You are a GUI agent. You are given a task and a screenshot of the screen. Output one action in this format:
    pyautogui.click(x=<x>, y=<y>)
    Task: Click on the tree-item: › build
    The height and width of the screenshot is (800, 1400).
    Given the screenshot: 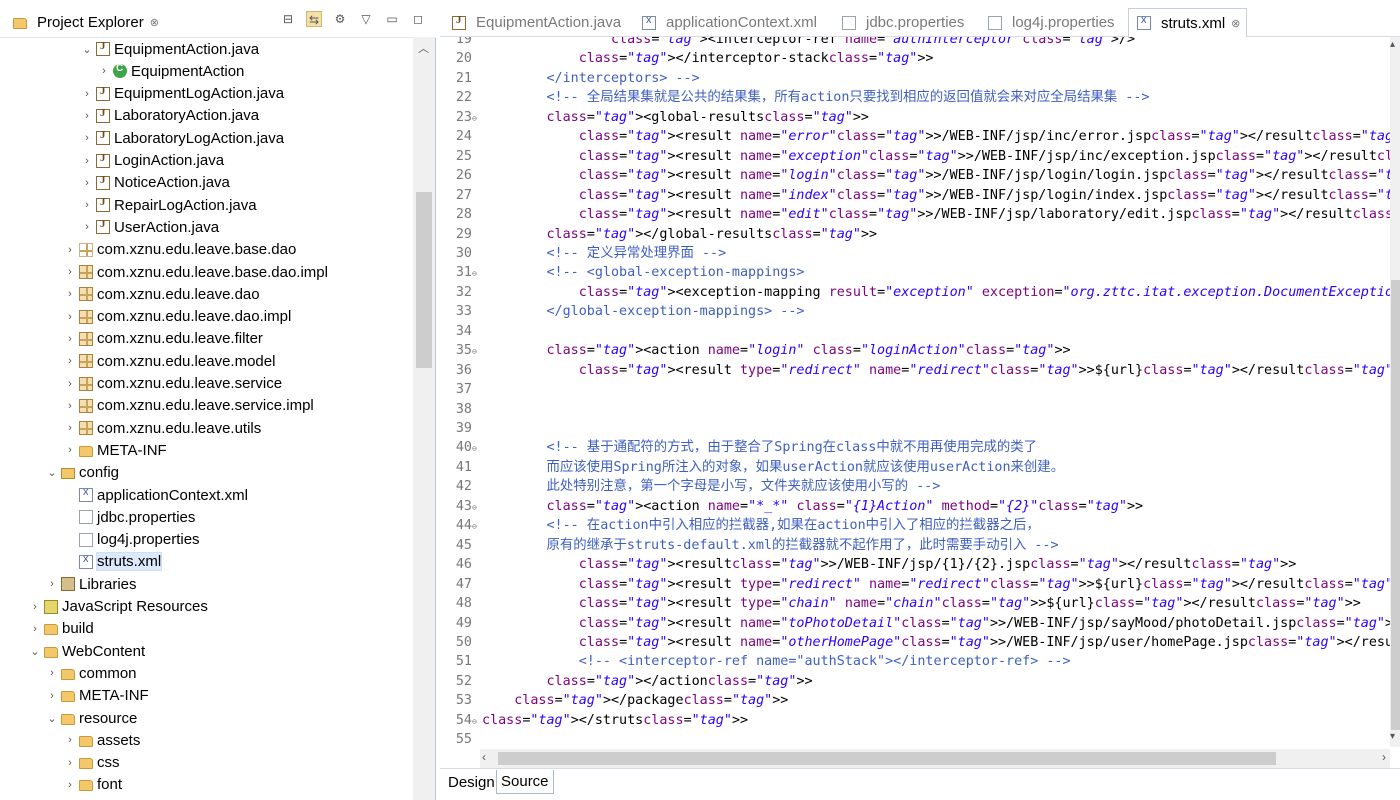 What is the action you would take?
    pyautogui.click(x=61, y=629)
    